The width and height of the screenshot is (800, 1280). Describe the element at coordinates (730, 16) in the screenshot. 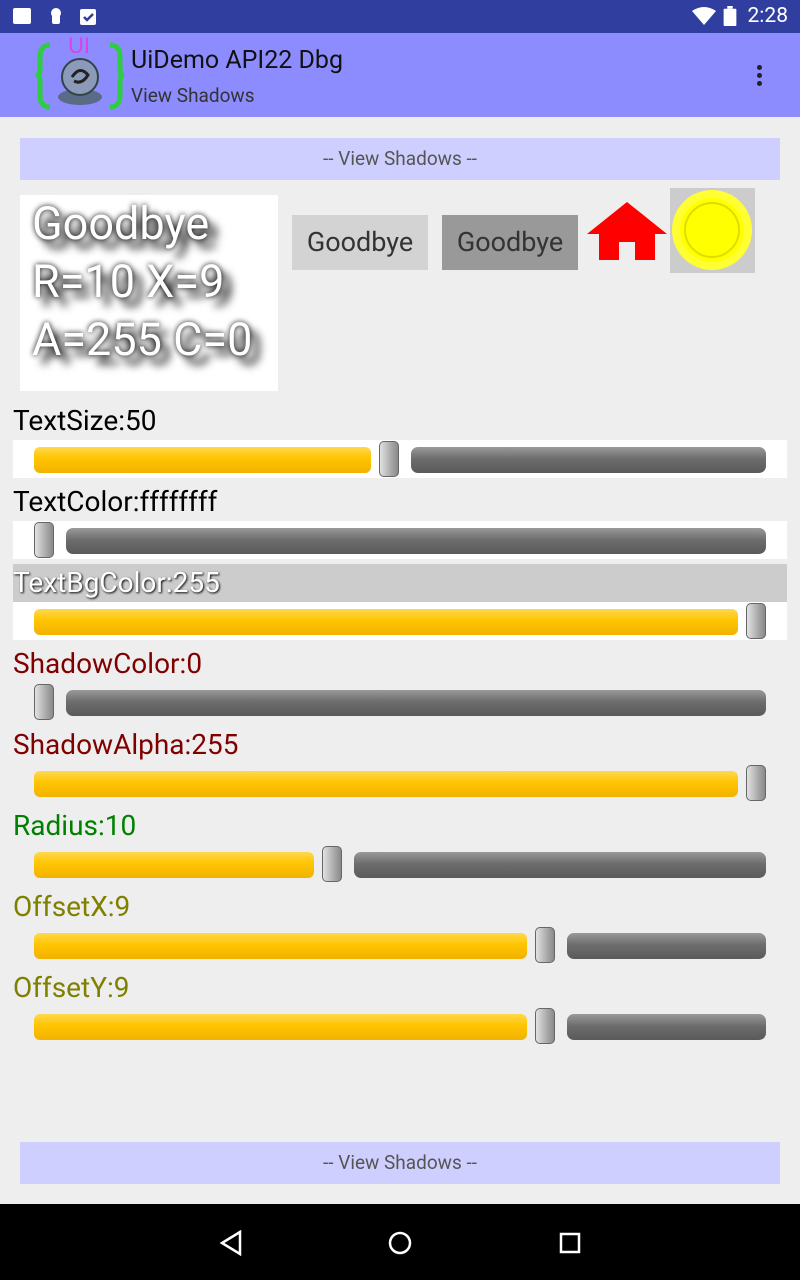

I see `battery-icon` at that location.